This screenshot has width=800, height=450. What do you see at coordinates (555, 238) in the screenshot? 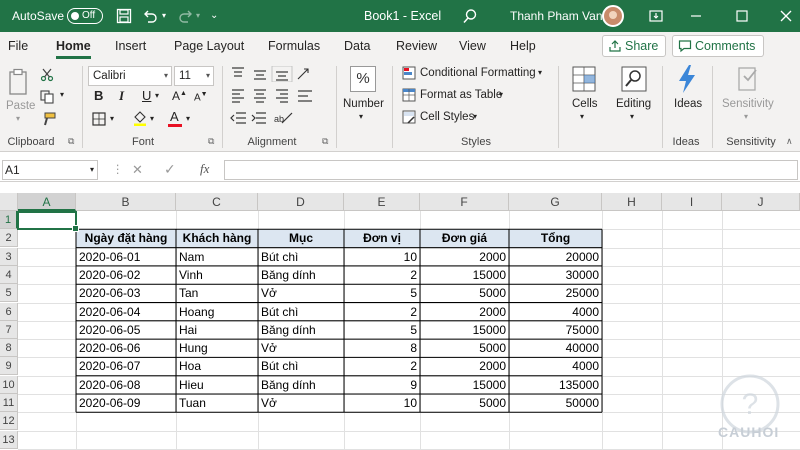
I see `table-header-cell: Tổng` at bounding box center [555, 238].